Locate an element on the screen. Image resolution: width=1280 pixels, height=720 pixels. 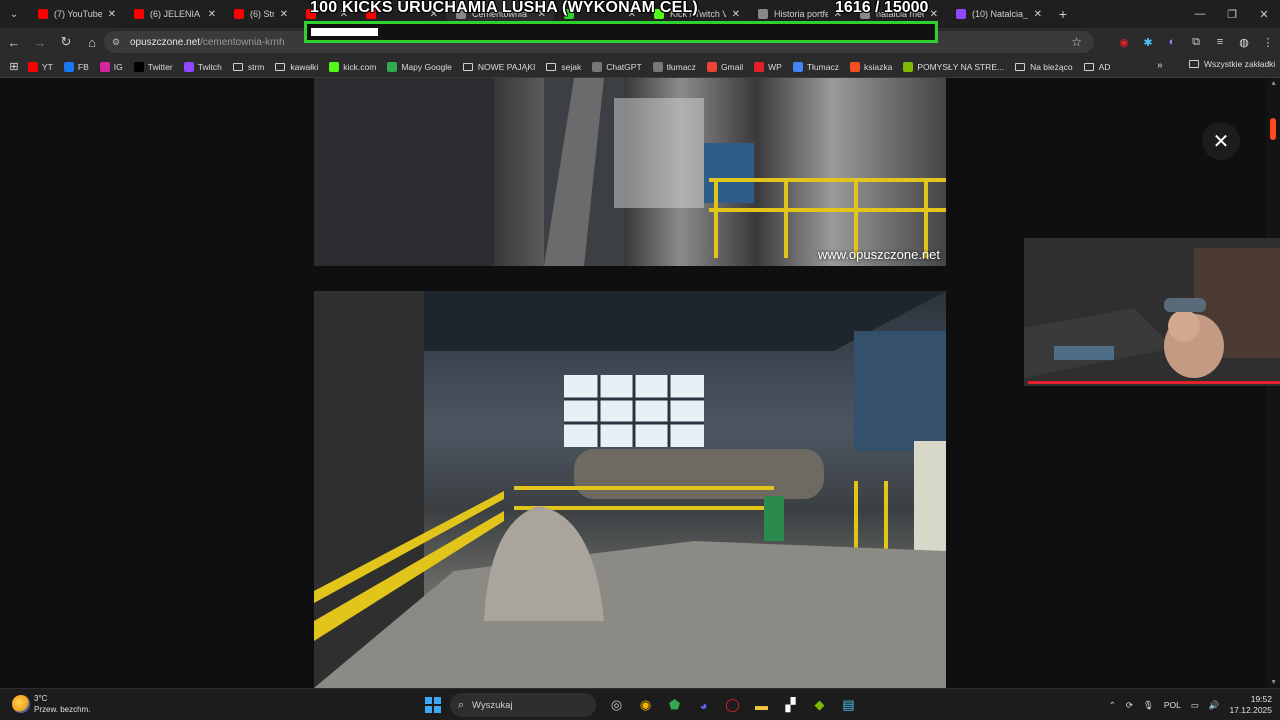
input-language: POL is located at coordinates (1172, 705).